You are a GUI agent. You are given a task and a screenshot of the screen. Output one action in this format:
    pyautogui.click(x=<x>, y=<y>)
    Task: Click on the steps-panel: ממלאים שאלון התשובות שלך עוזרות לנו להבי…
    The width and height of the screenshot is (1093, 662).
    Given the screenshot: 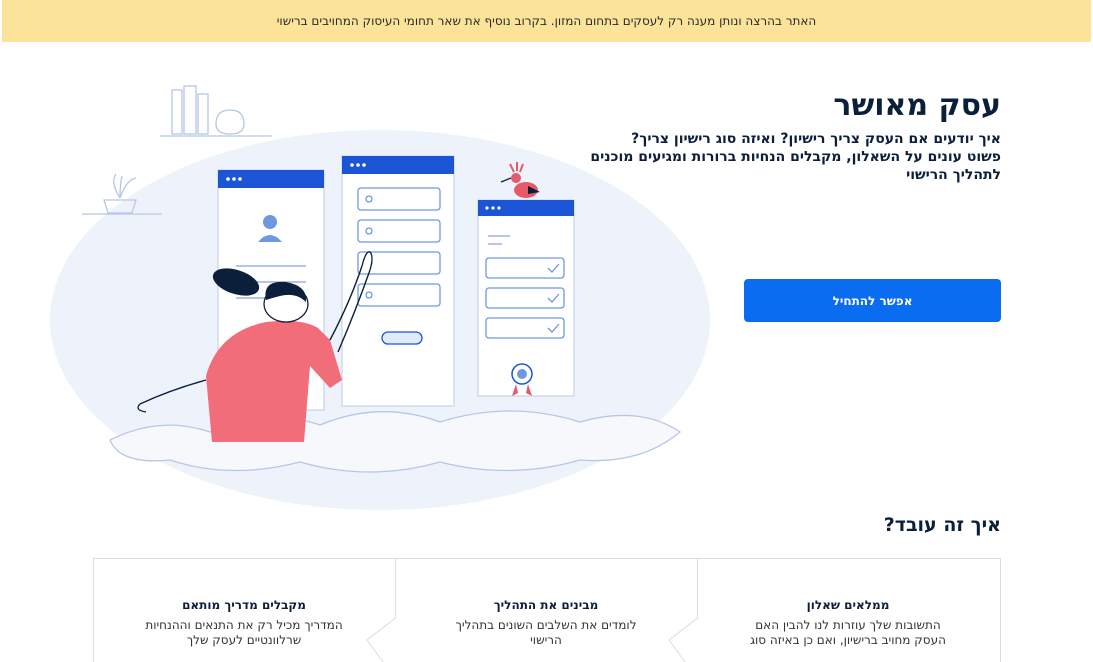 What is the action you would take?
    pyautogui.click(x=547, y=610)
    